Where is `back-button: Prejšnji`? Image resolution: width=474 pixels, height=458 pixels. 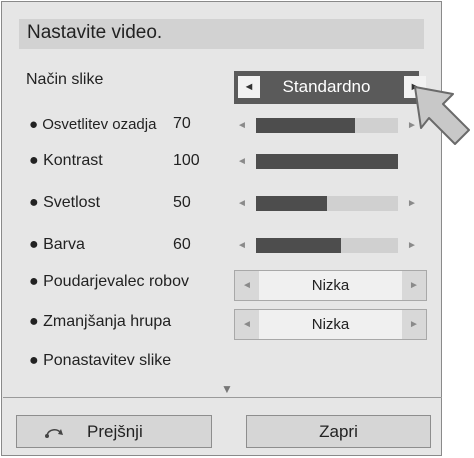
back-button: Prejšnji is located at coordinates (114, 431).